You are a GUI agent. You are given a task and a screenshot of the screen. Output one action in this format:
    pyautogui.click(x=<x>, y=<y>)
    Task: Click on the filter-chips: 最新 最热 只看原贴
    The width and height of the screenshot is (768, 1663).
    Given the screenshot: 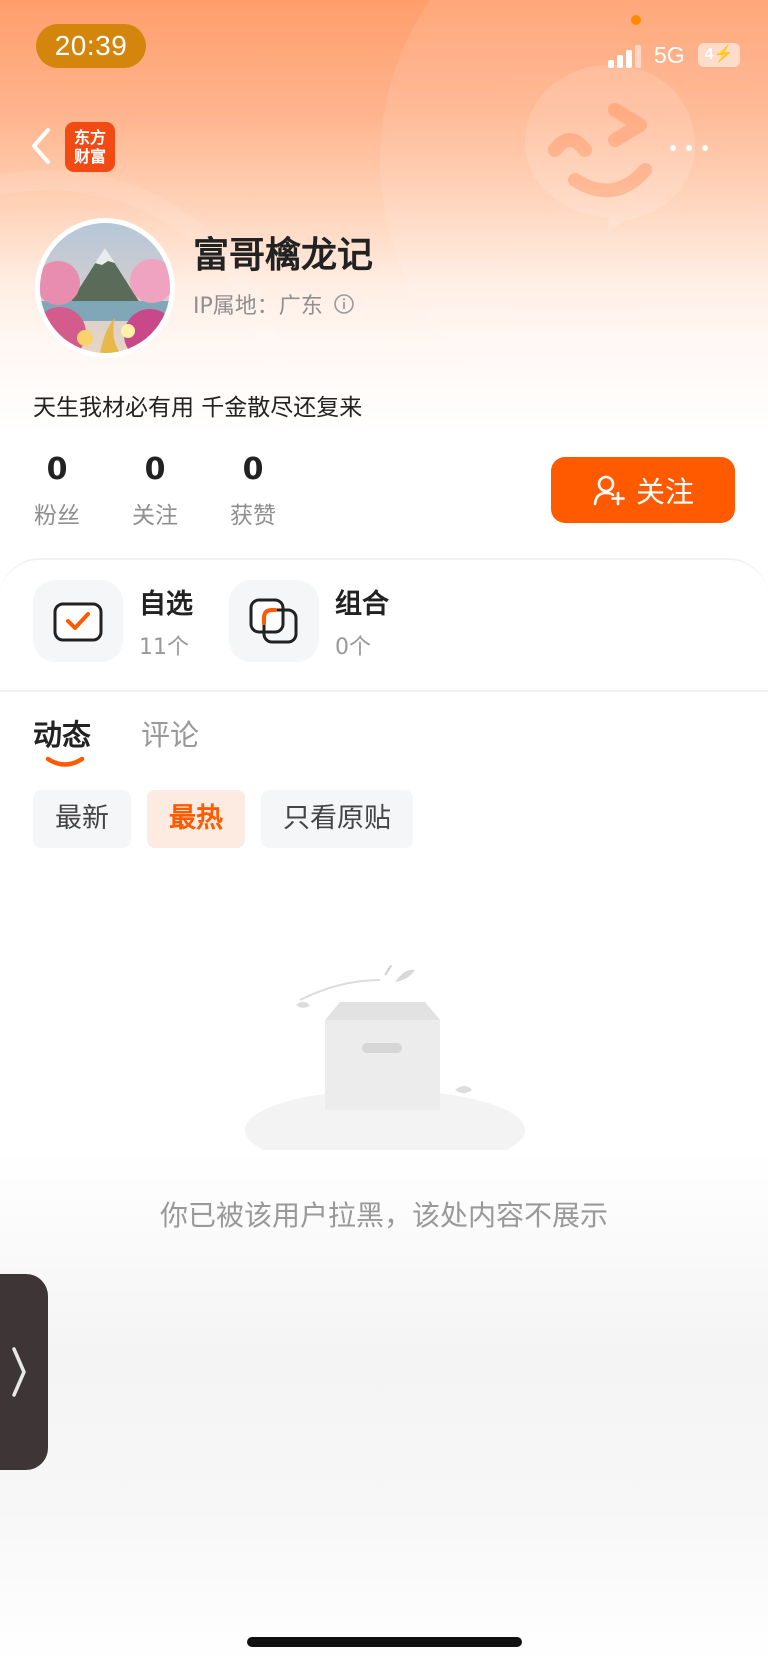 What is the action you would take?
    pyautogui.click(x=223, y=819)
    